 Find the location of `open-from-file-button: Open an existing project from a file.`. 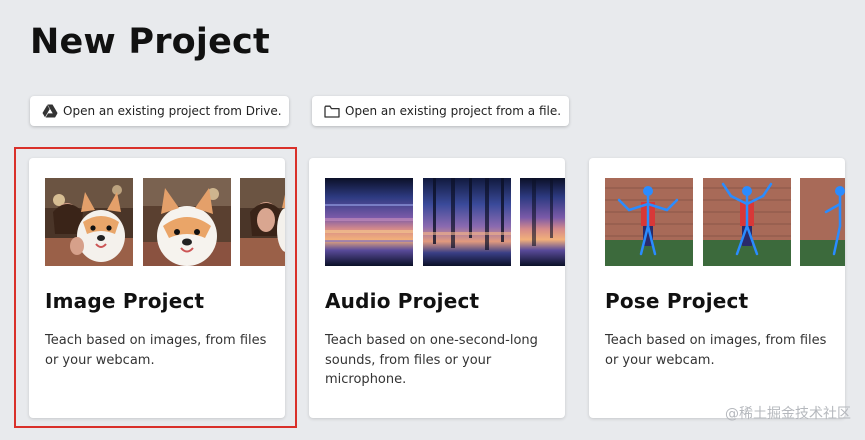

open-from-file-button: Open an existing project from a file. is located at coordinates (440, 111).